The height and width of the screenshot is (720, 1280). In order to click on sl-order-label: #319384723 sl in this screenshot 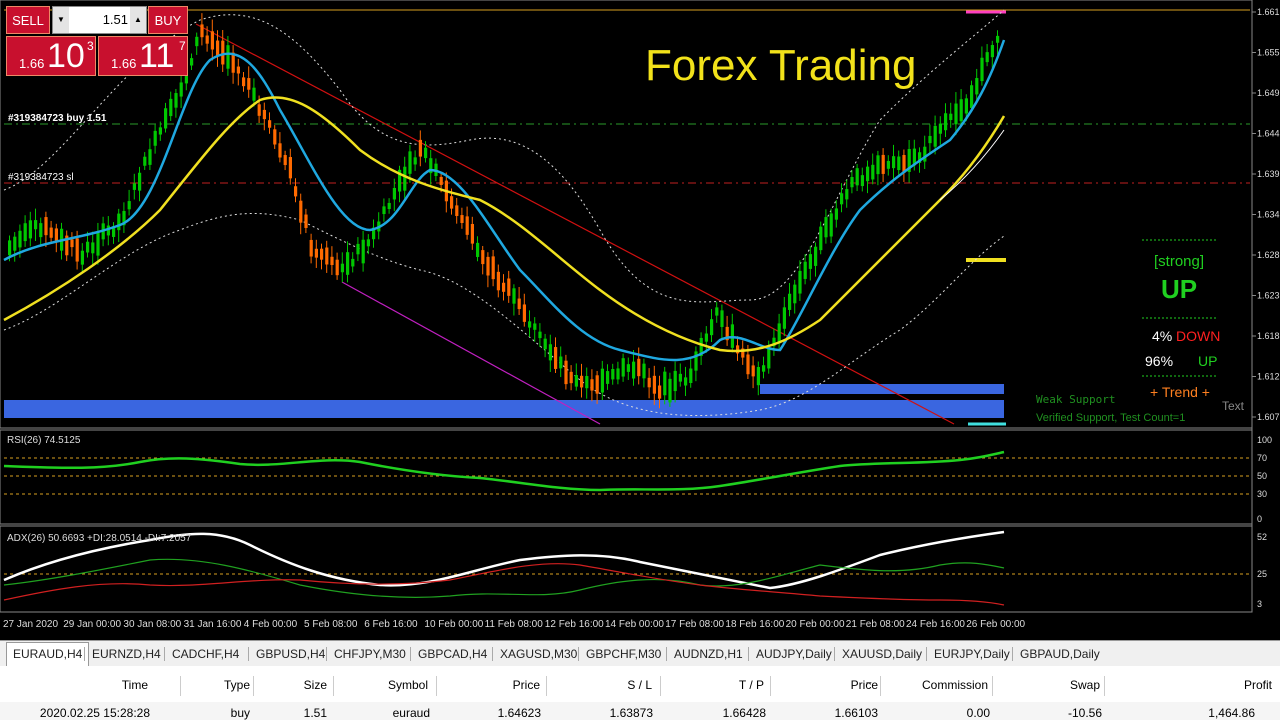, I will do `click(41, 177)`.